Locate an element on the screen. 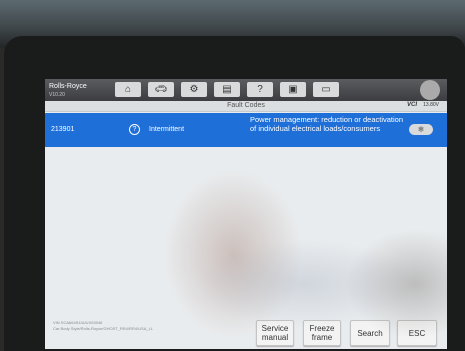  vehicle-button: 🚗︎ is located at coordinates (161, 89).